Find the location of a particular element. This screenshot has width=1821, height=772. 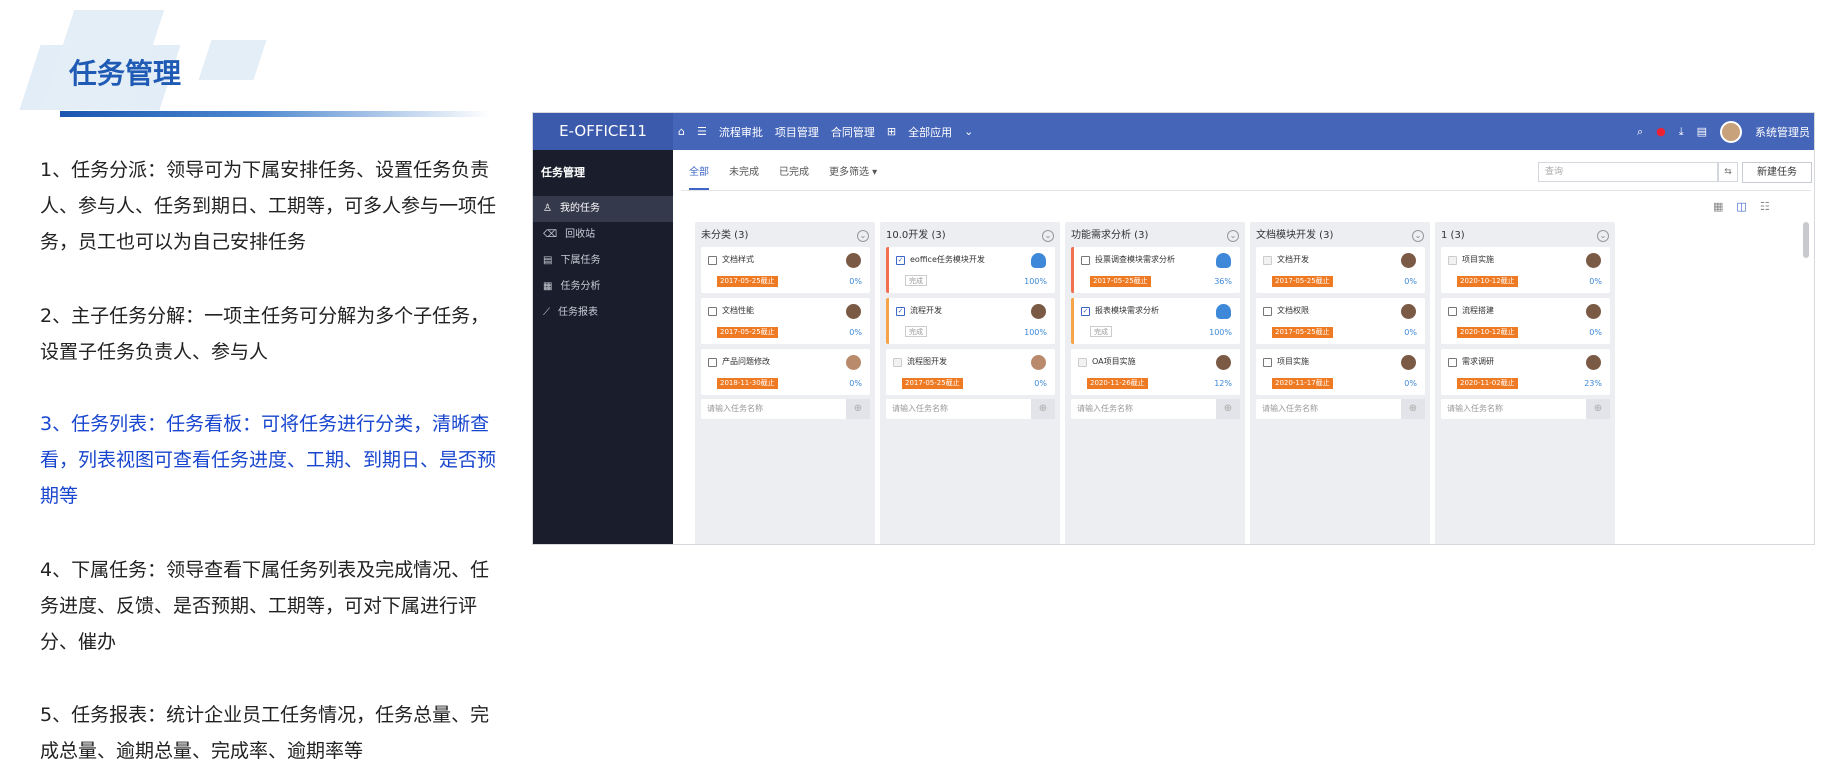

sidebar-item-my-tasks: ♙ 我的任务 is located at coordinates (603, 209).